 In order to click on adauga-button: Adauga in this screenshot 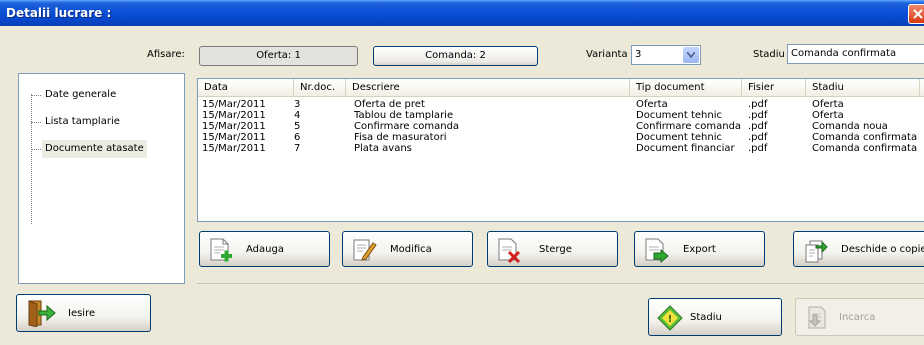, I will do `click(264, 249)`.